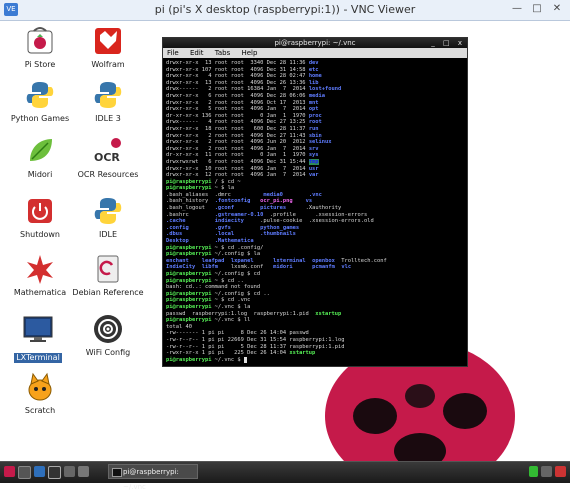 The image size is (570, 495). I want to click on desktop-icon-idle: IDLE, so click(108, 217).